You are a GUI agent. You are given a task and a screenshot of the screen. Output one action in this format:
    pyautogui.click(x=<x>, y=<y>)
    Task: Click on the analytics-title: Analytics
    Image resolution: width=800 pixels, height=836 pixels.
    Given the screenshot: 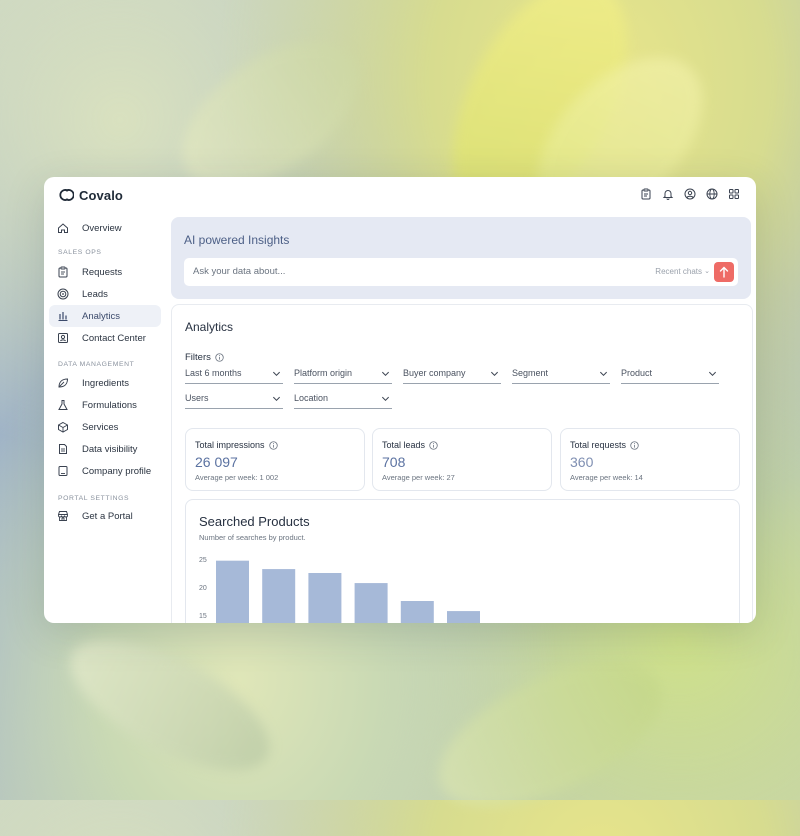 What is the action you would take?
    pyautogui.click(x=209, y=327)
    